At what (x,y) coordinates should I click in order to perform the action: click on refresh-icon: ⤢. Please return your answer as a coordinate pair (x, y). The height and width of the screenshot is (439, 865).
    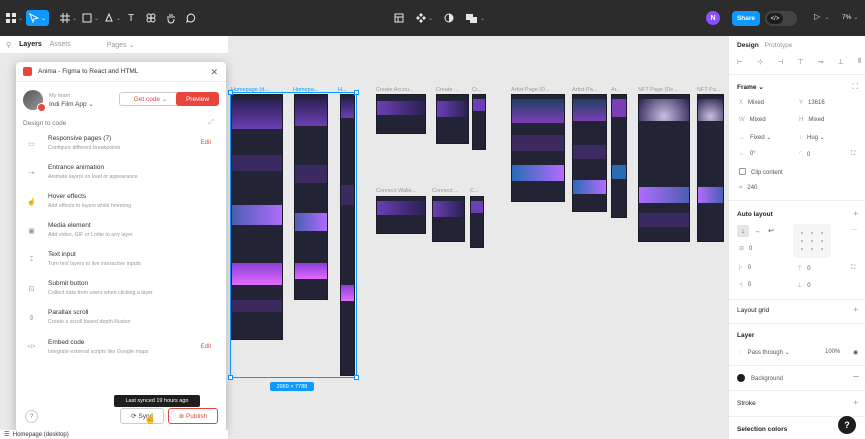
    Looking at the image, I should click on (211, 123).